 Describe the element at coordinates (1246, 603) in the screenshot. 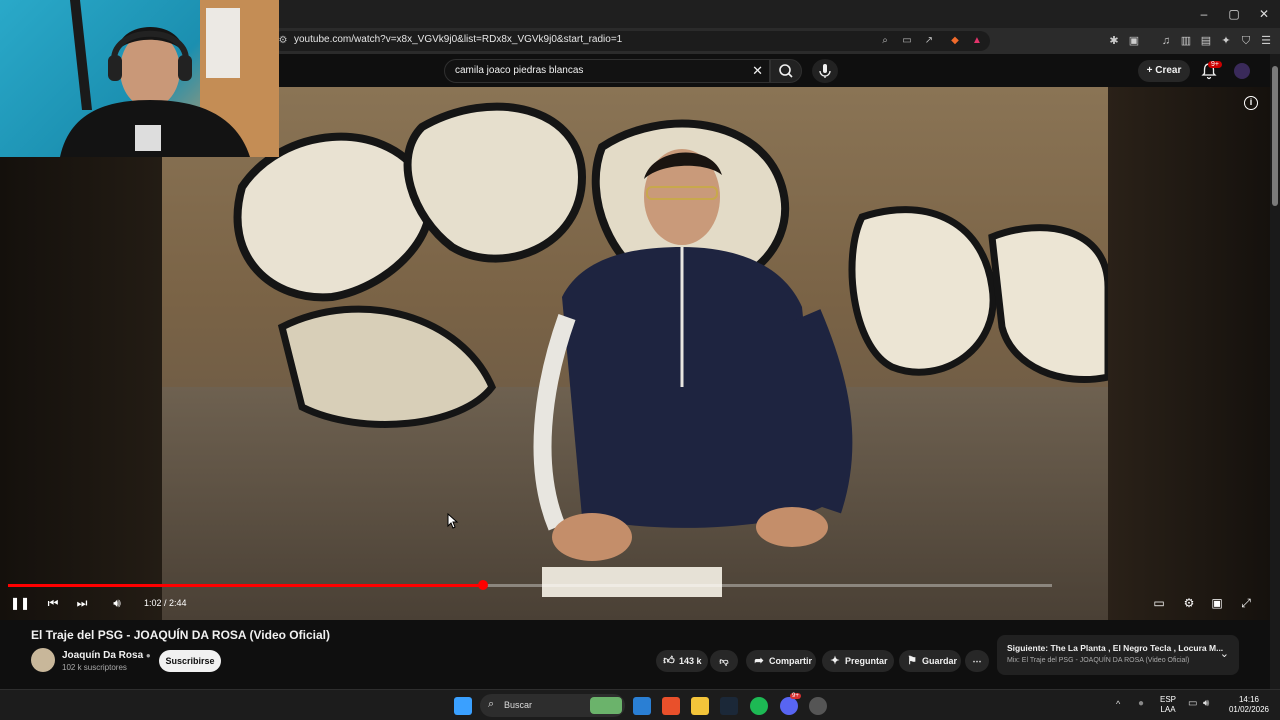

I see `fullscreen-button: ⤢` at that location.